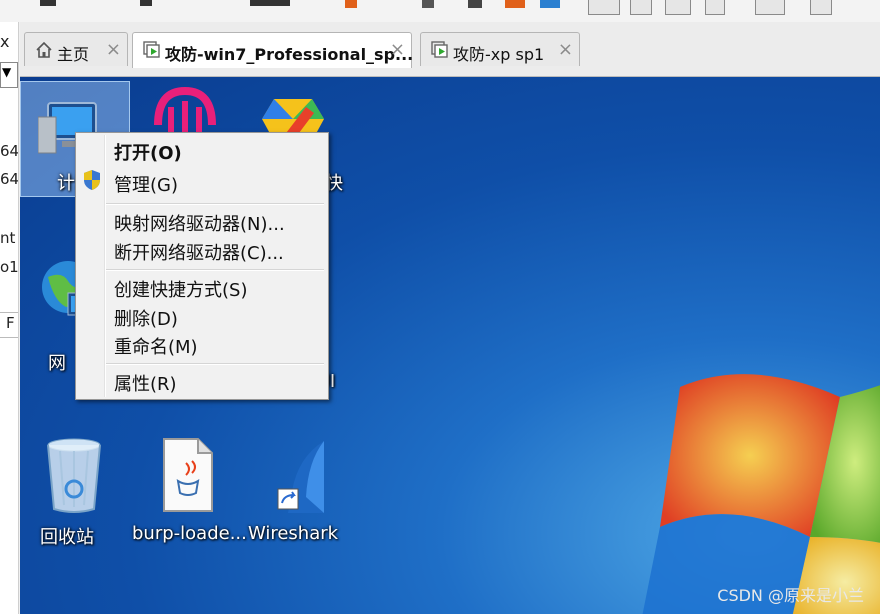 This screenshot has width=880, height=614. I want to click on menu-item-delete: 删除(D), so click(146, 318).